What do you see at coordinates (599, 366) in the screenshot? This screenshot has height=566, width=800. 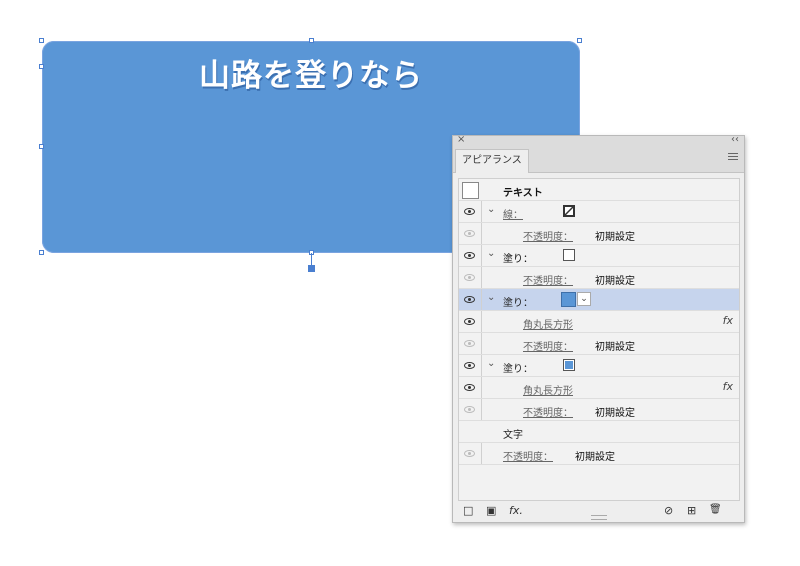 I see `fill-row-3: ⌄ 塗り：` at bounding box center [599, 366].